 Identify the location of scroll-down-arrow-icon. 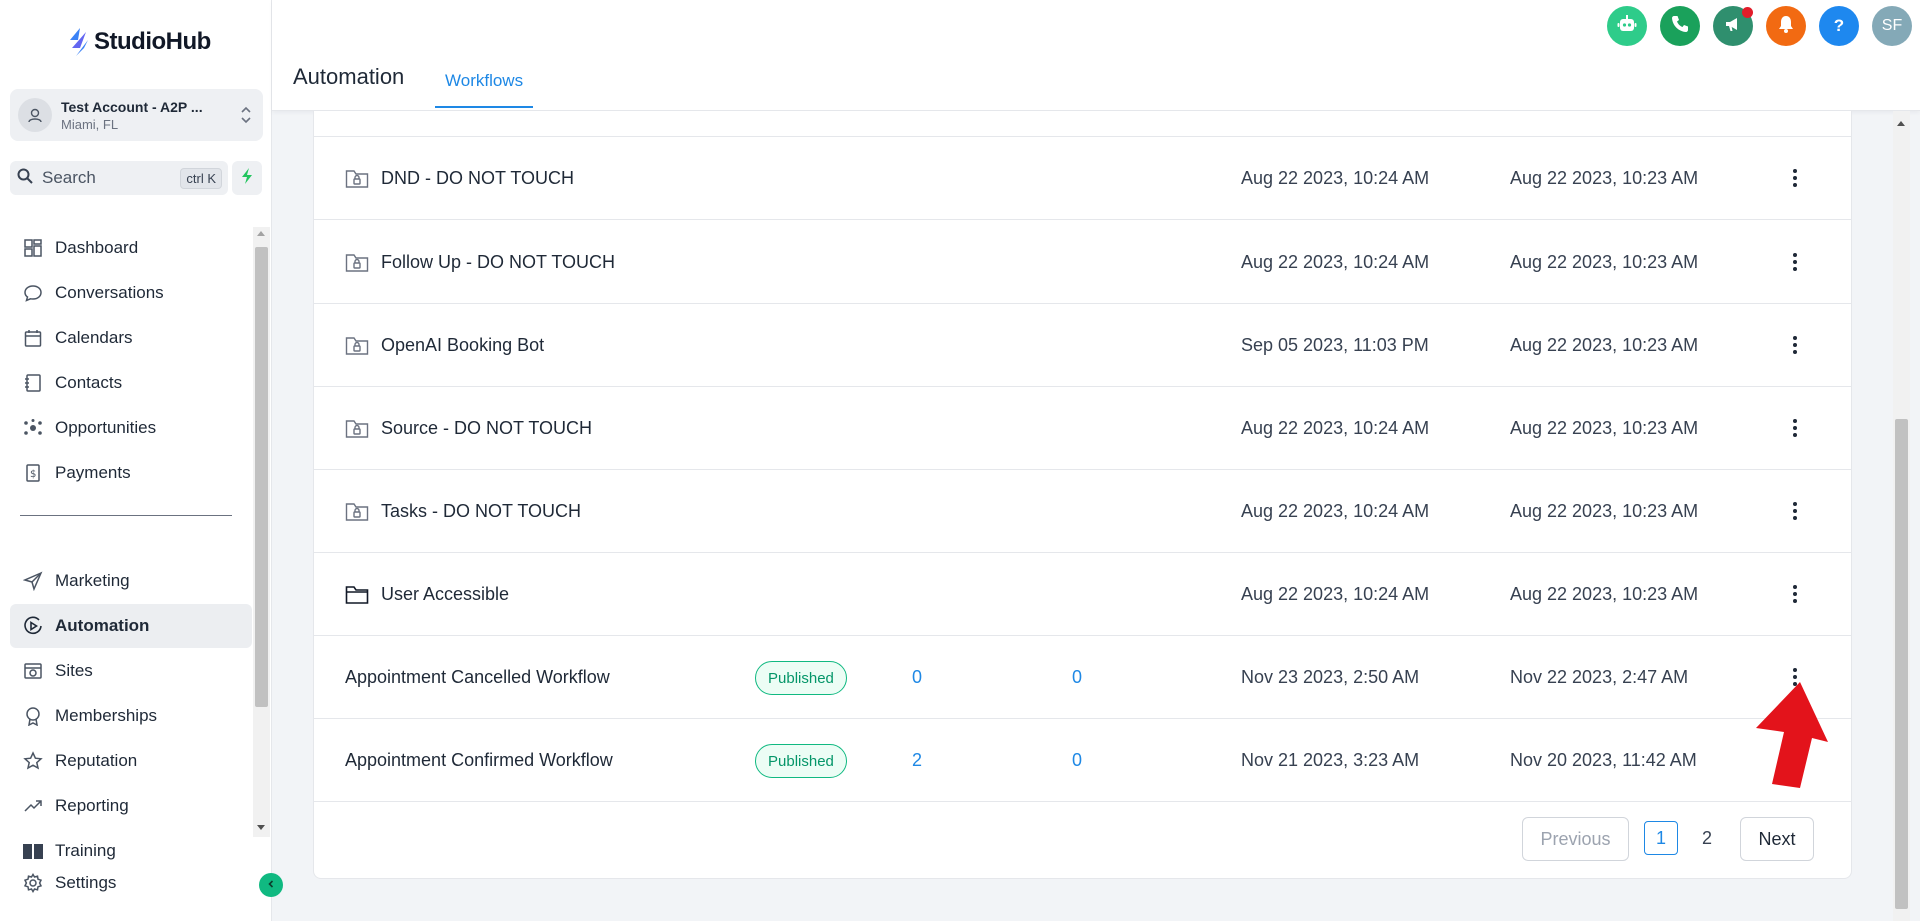
(261, 827).